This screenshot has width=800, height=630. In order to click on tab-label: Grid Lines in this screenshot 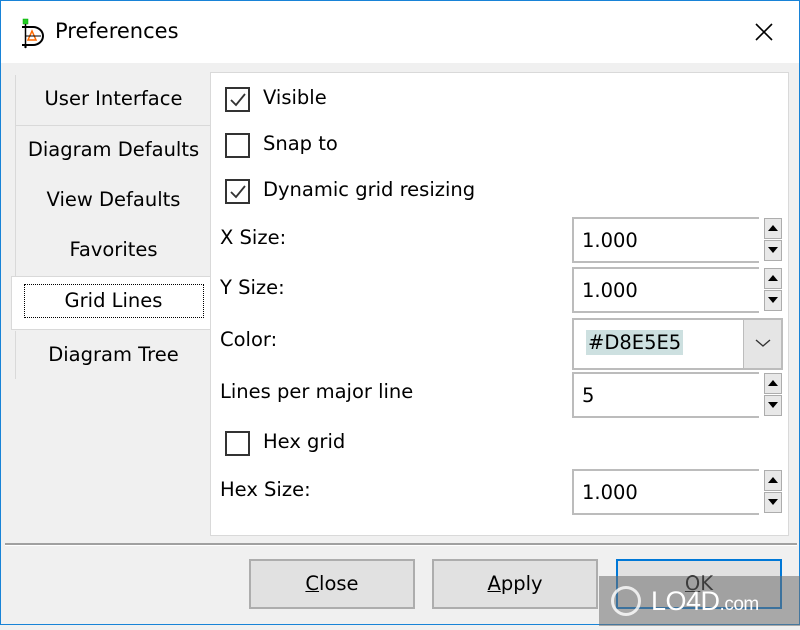, I will do `click(113, 301)`.